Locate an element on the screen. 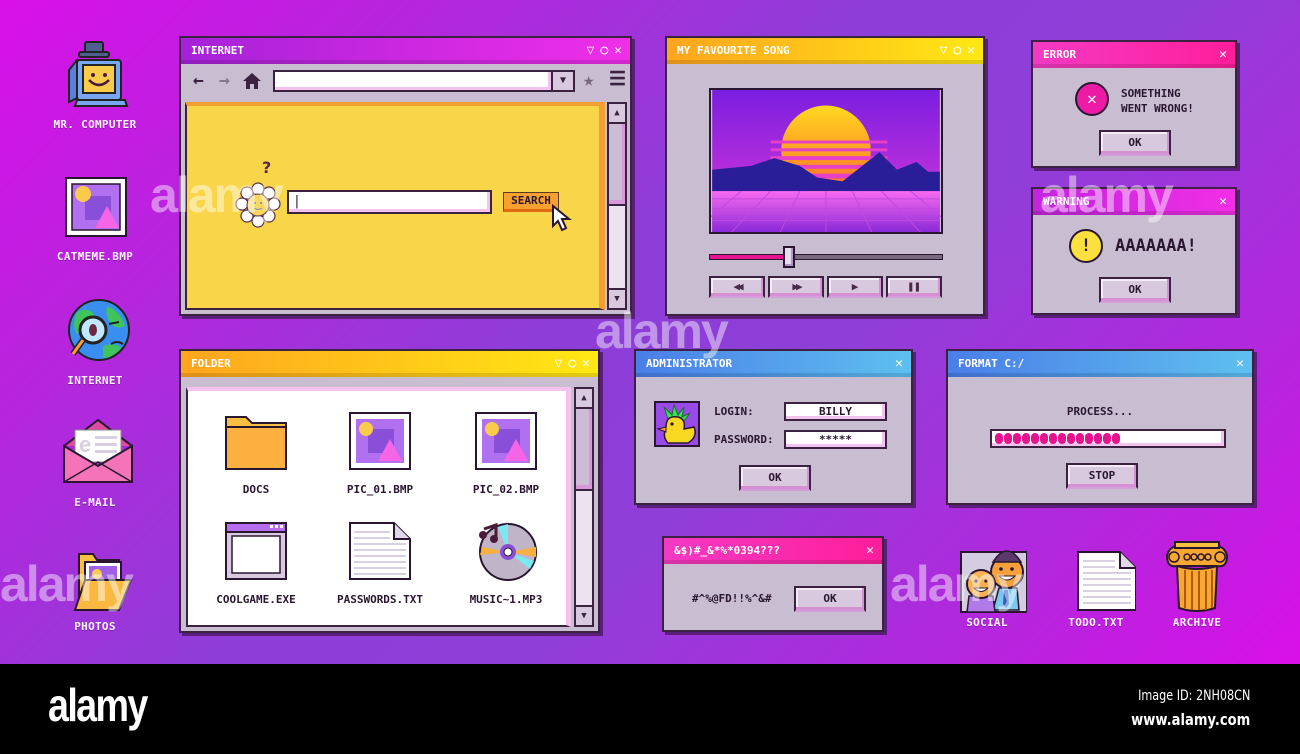 The image size is (1300, 754). globe-icon is located at coordinates (95, 334).